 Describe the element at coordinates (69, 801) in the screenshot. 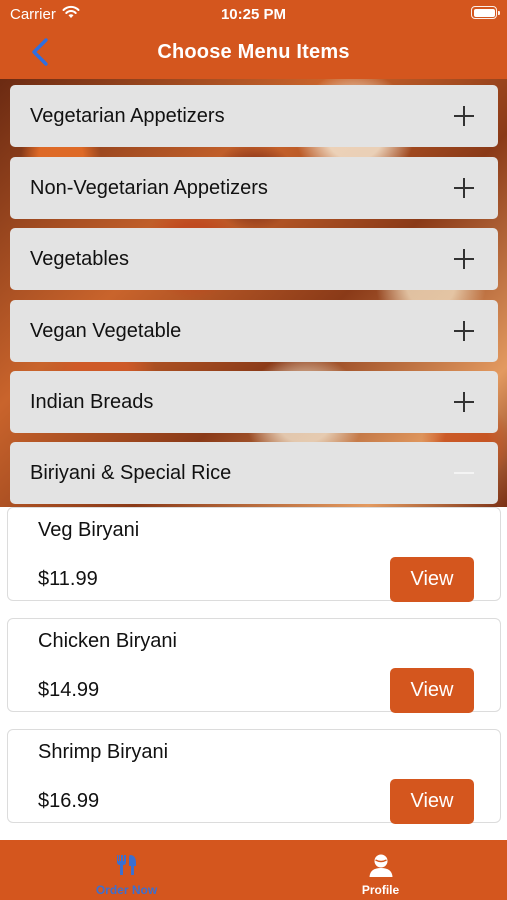

I see `item-price: $16.99` at that location.